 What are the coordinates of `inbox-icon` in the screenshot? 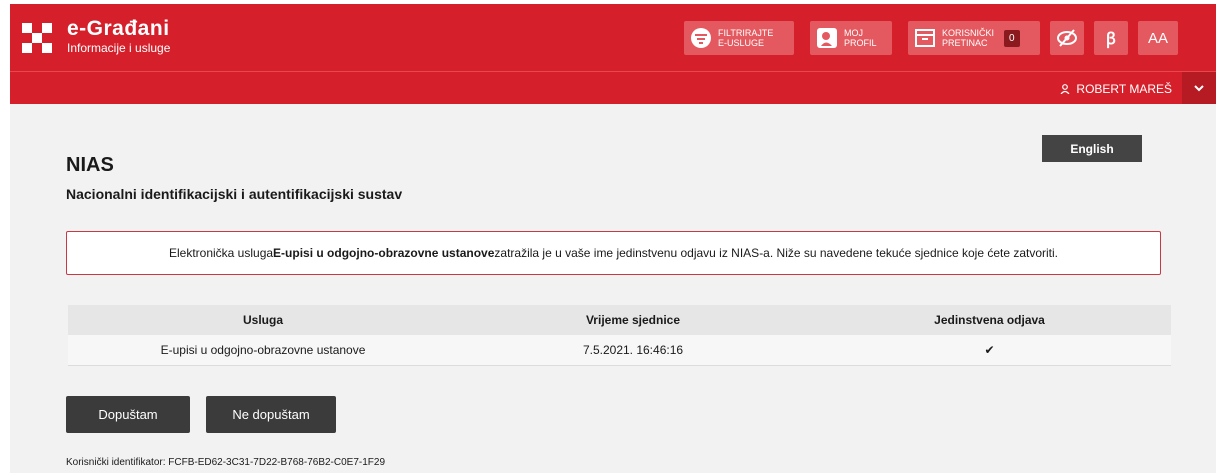 It's located at (925, 38).